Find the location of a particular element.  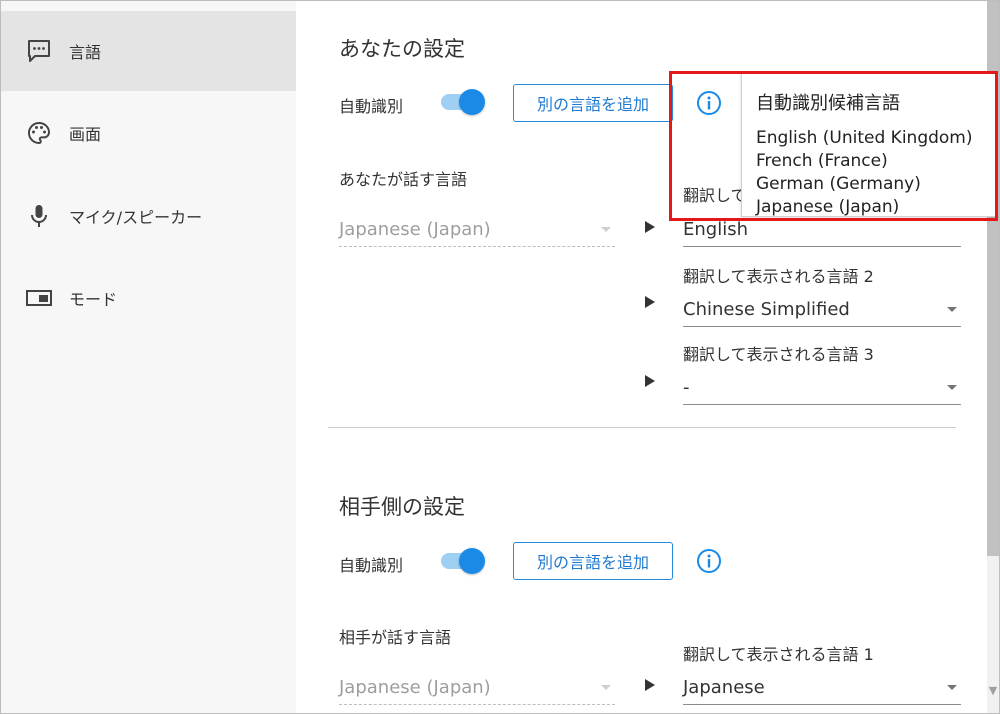

partner-auto-detect-toggle is located at coordinates (460, 561).